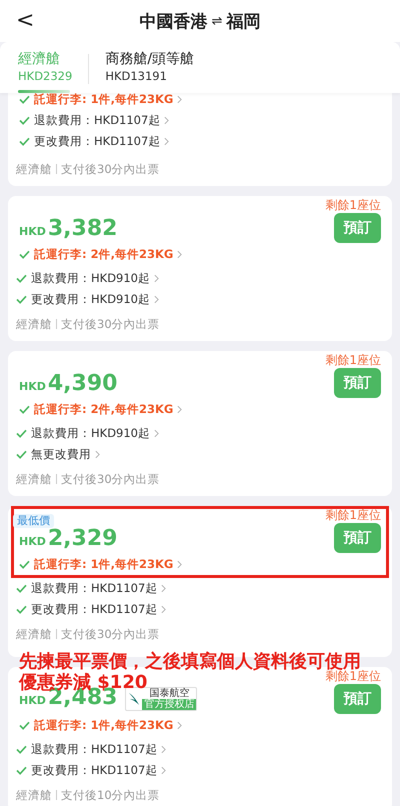 The image size is (400, 806). I want to click on fare-price: 2,329, so click(83, 539).